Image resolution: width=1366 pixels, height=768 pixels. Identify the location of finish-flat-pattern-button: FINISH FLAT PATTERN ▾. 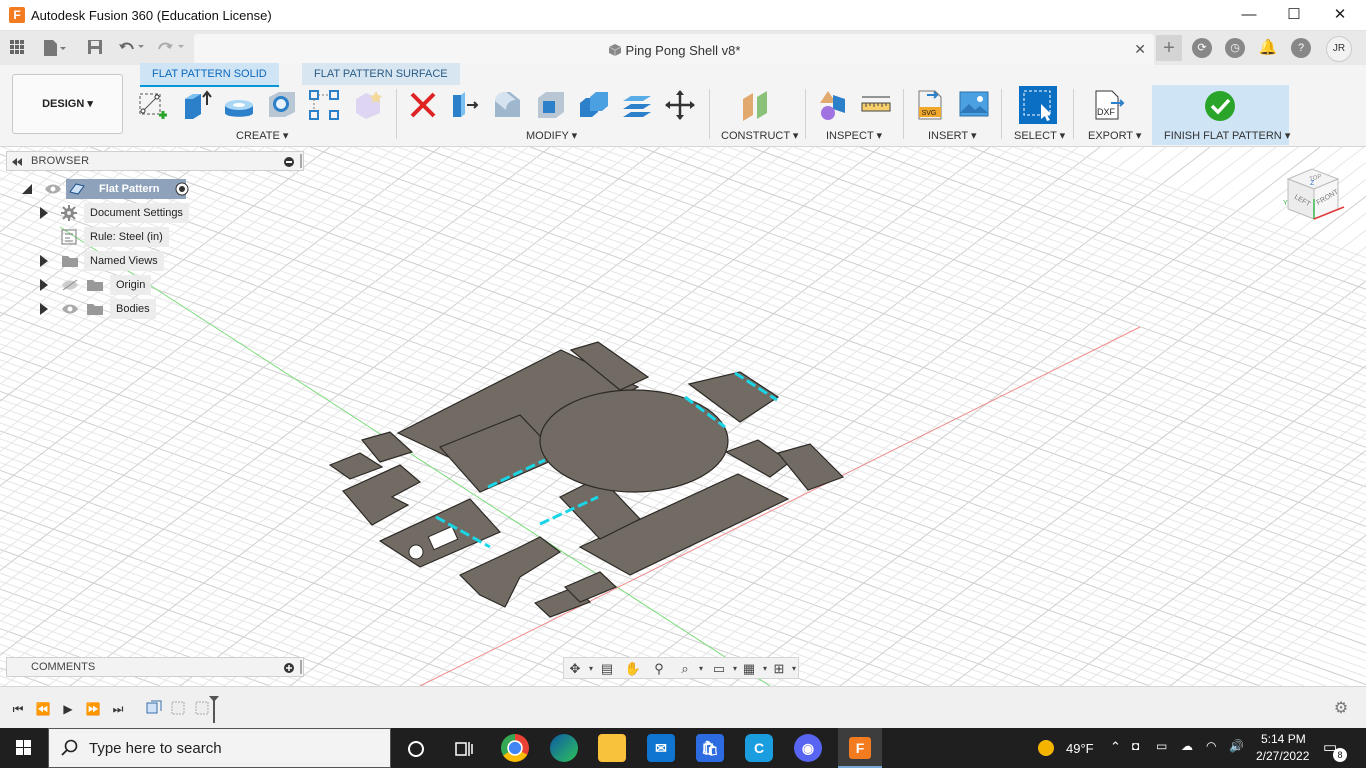
(1227, 135).